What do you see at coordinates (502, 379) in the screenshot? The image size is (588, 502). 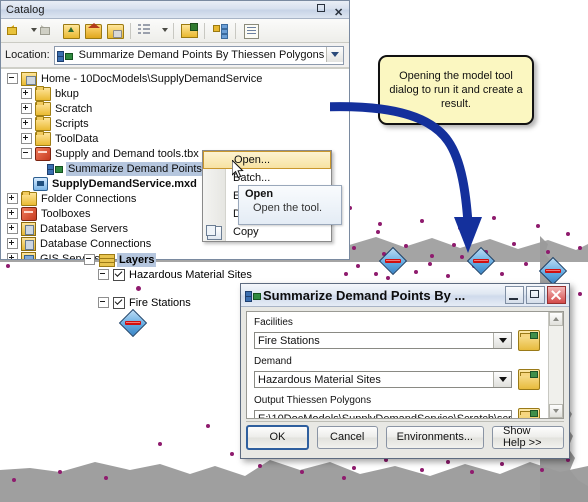 I see `demand-dropdown-chevron-down-icon` at bounding box center [502, 379].